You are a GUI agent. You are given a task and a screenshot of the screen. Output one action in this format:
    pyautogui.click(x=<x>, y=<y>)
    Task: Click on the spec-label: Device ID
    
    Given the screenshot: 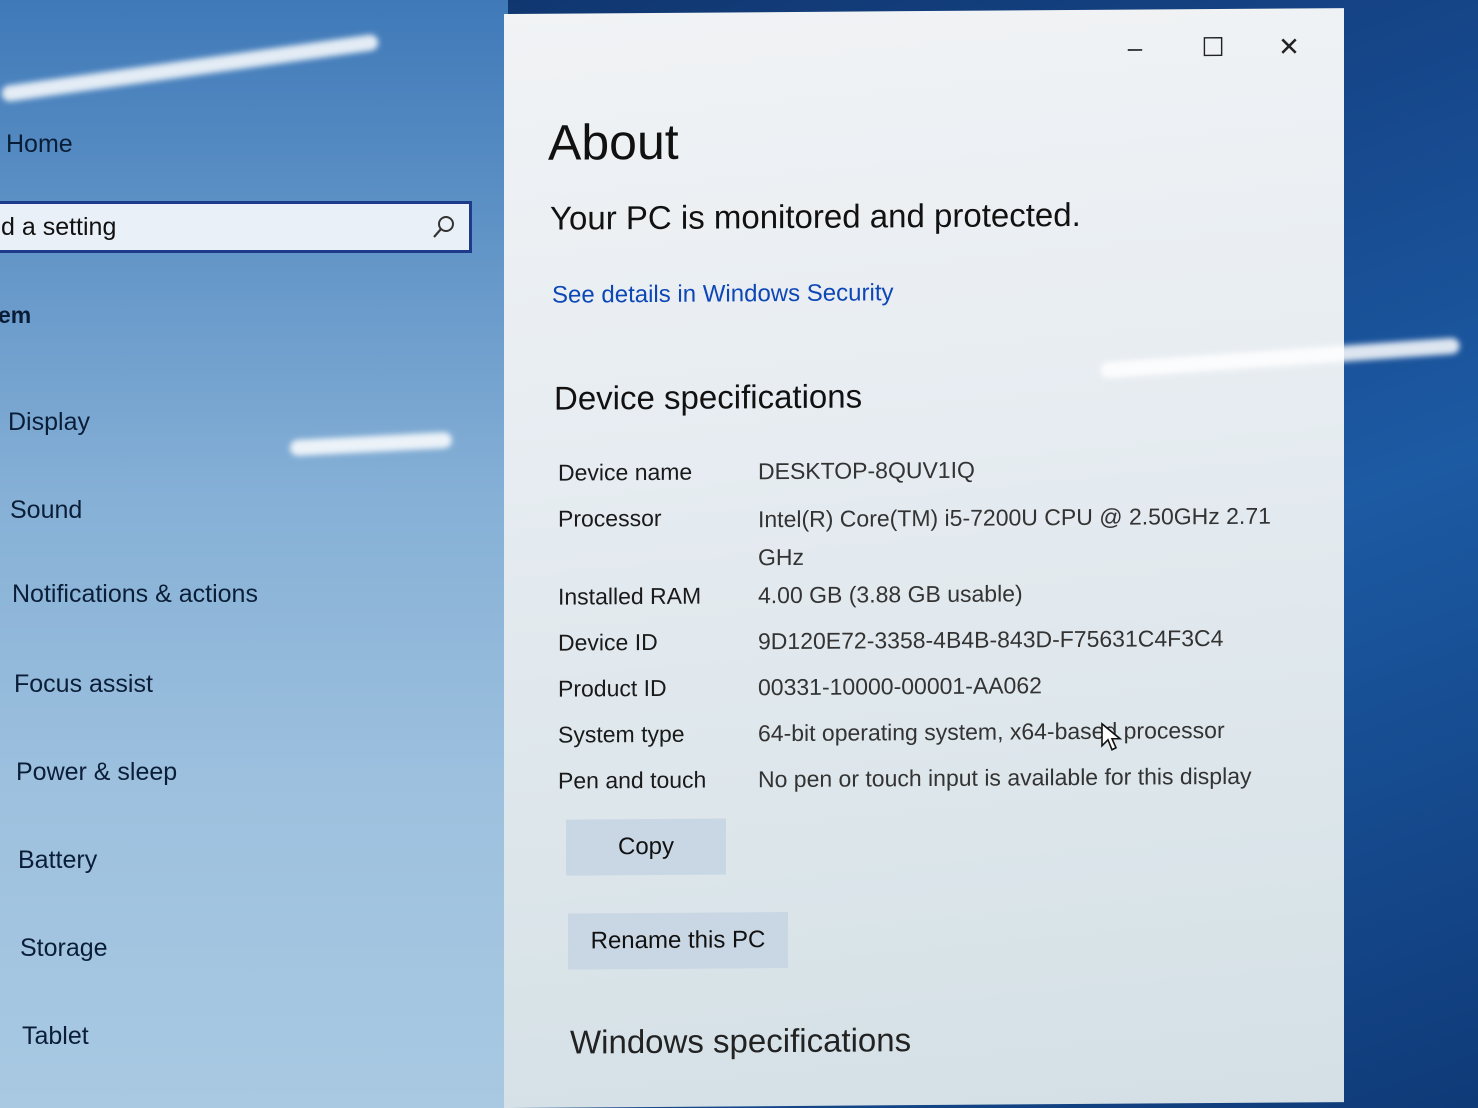 What is the action you would take?
    pyautogui.click(x=608, y=642)
    